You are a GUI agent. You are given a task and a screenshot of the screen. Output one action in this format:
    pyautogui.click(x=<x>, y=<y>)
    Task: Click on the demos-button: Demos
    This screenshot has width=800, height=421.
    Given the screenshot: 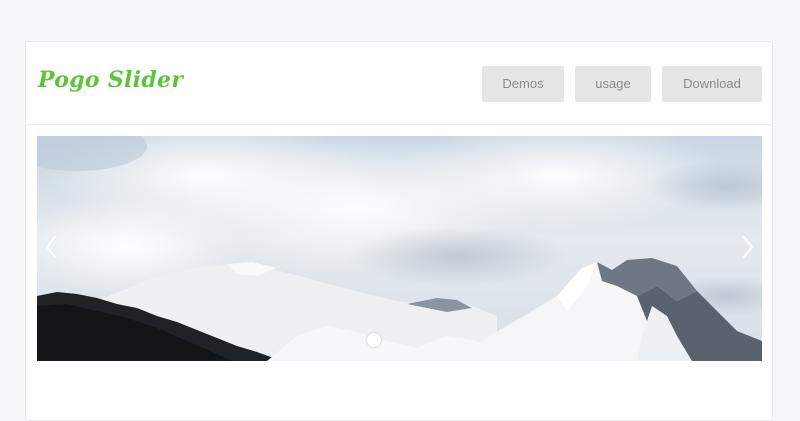 What is the action you would take?
    pyautogui.click(x=523, y=84)
    